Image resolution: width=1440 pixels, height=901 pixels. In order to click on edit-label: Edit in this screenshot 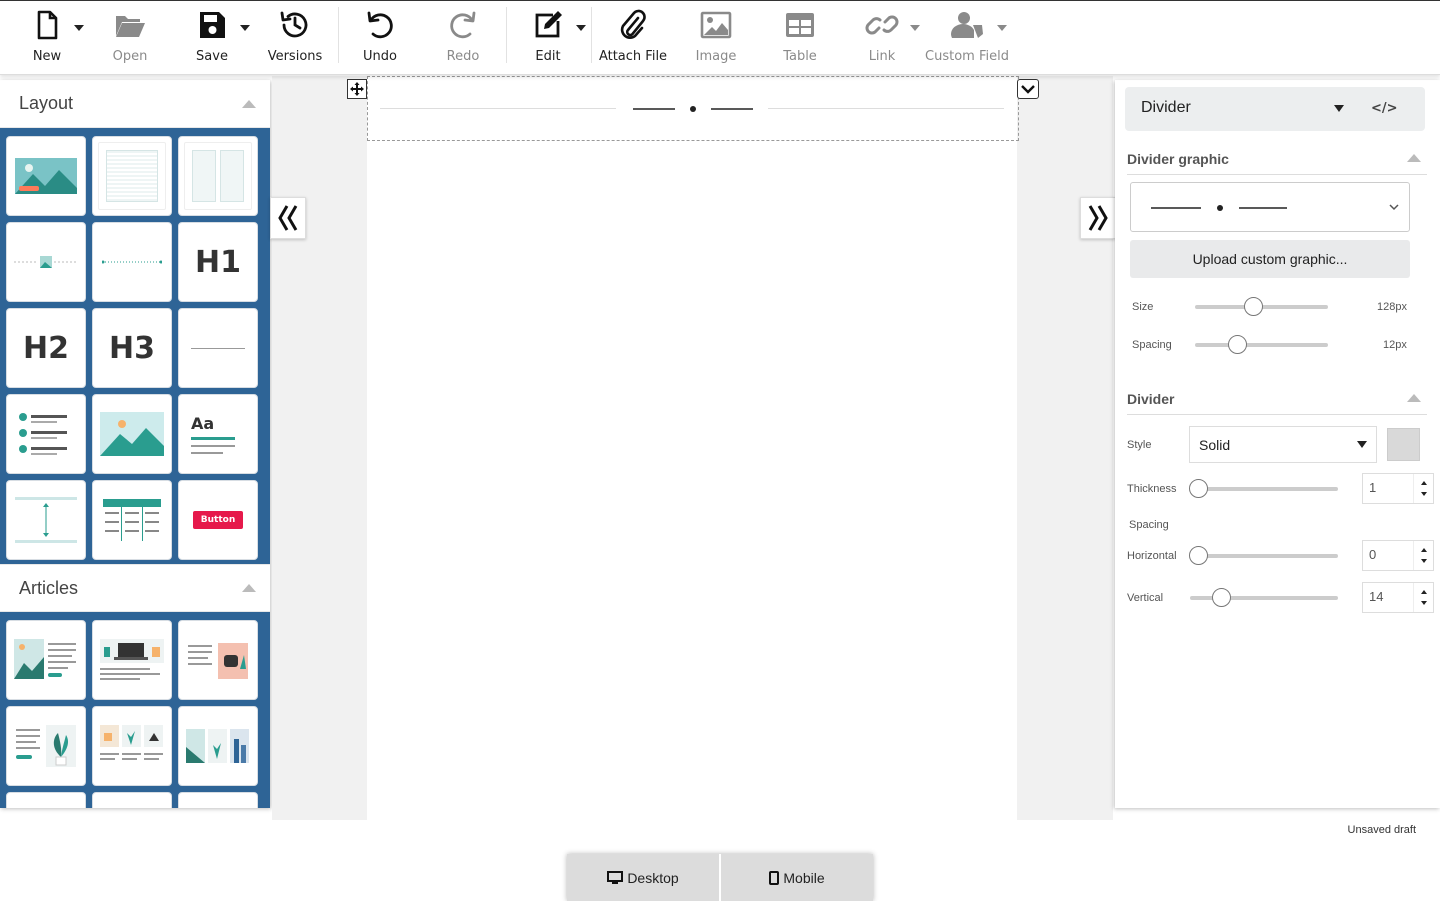, I will do `click(548, 56)`.